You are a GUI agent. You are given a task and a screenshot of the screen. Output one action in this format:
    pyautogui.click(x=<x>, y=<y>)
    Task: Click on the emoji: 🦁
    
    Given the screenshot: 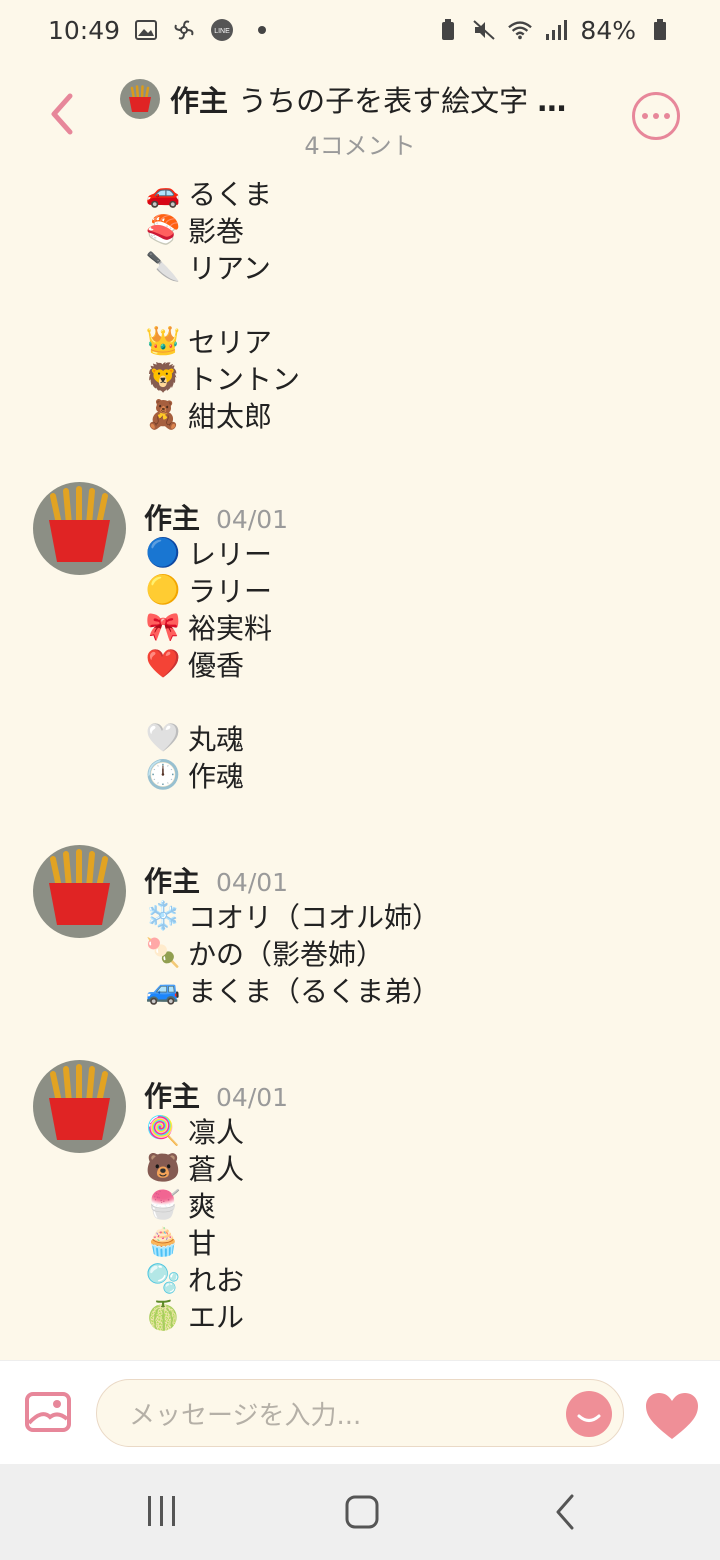 What is the action you would take?
    pyautogui.click(x=163, y=377)
    